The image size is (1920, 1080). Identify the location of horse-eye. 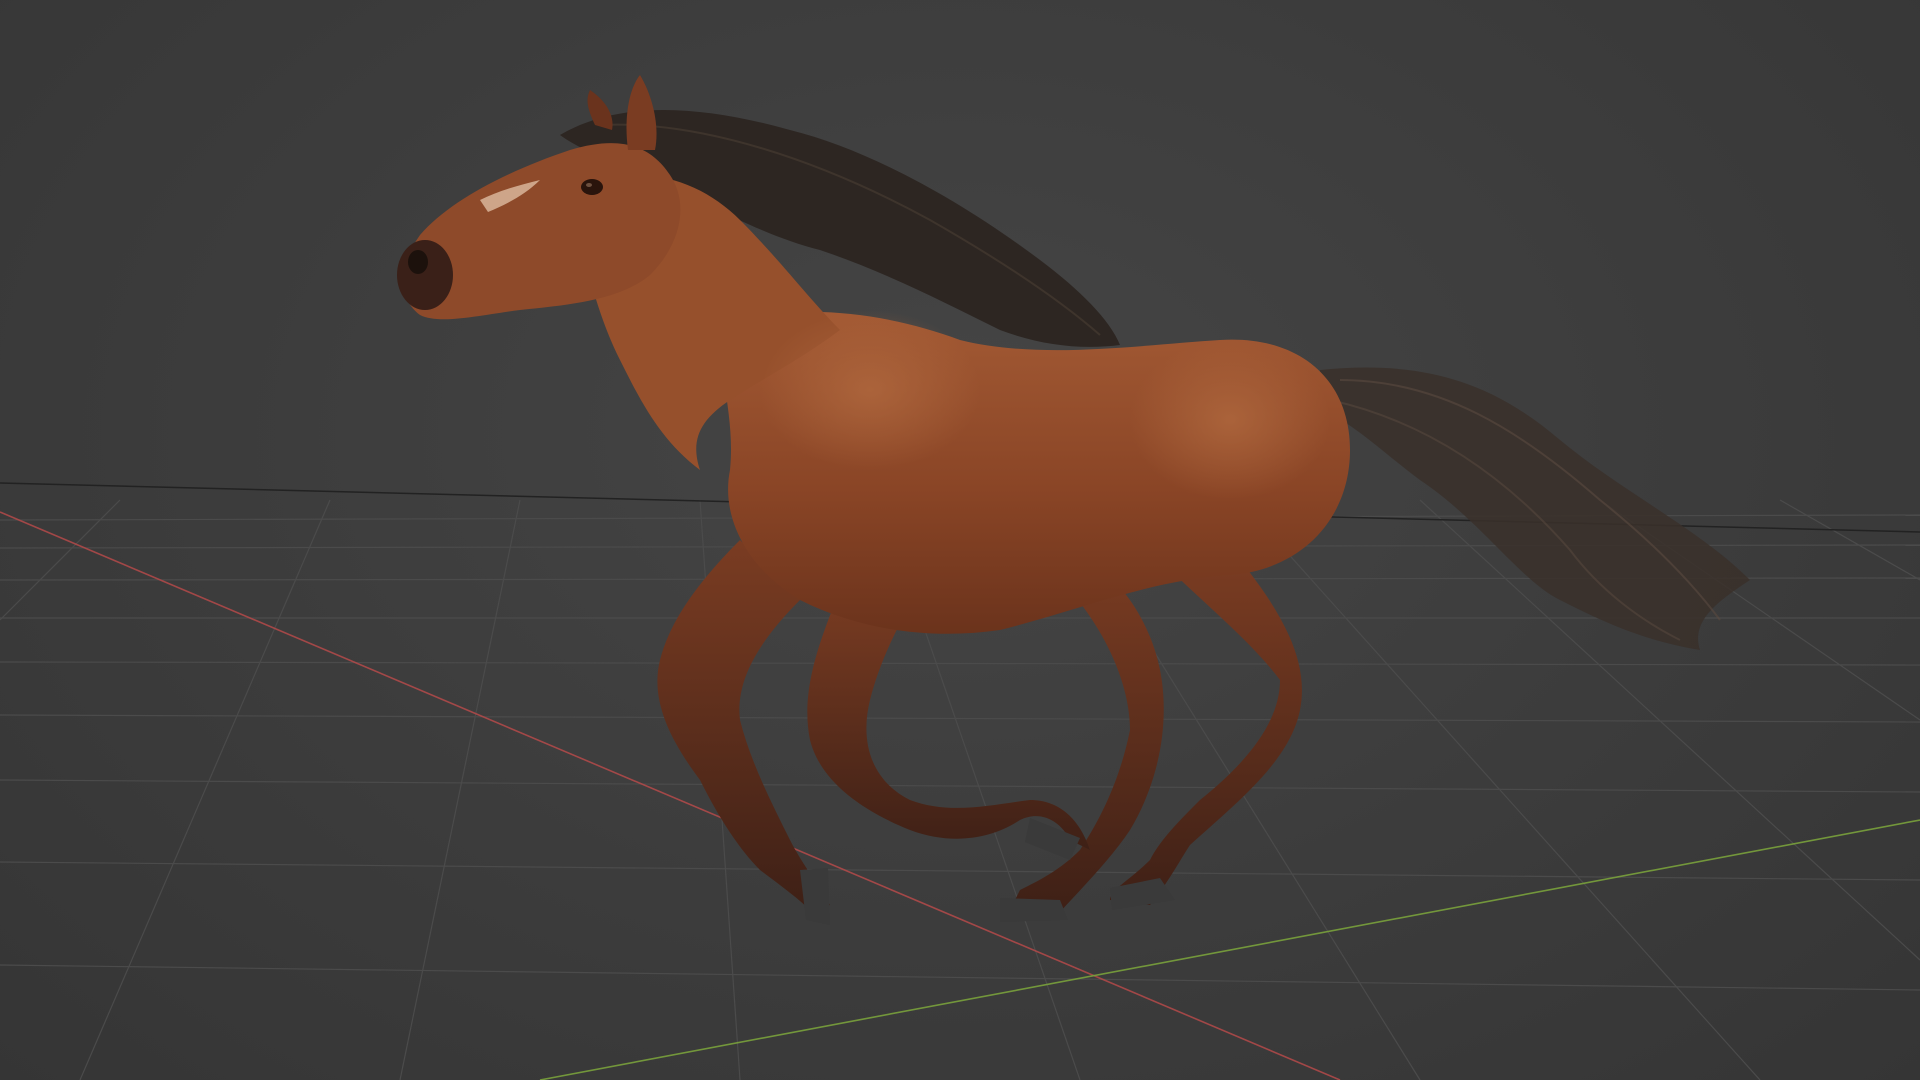
(592, 187).